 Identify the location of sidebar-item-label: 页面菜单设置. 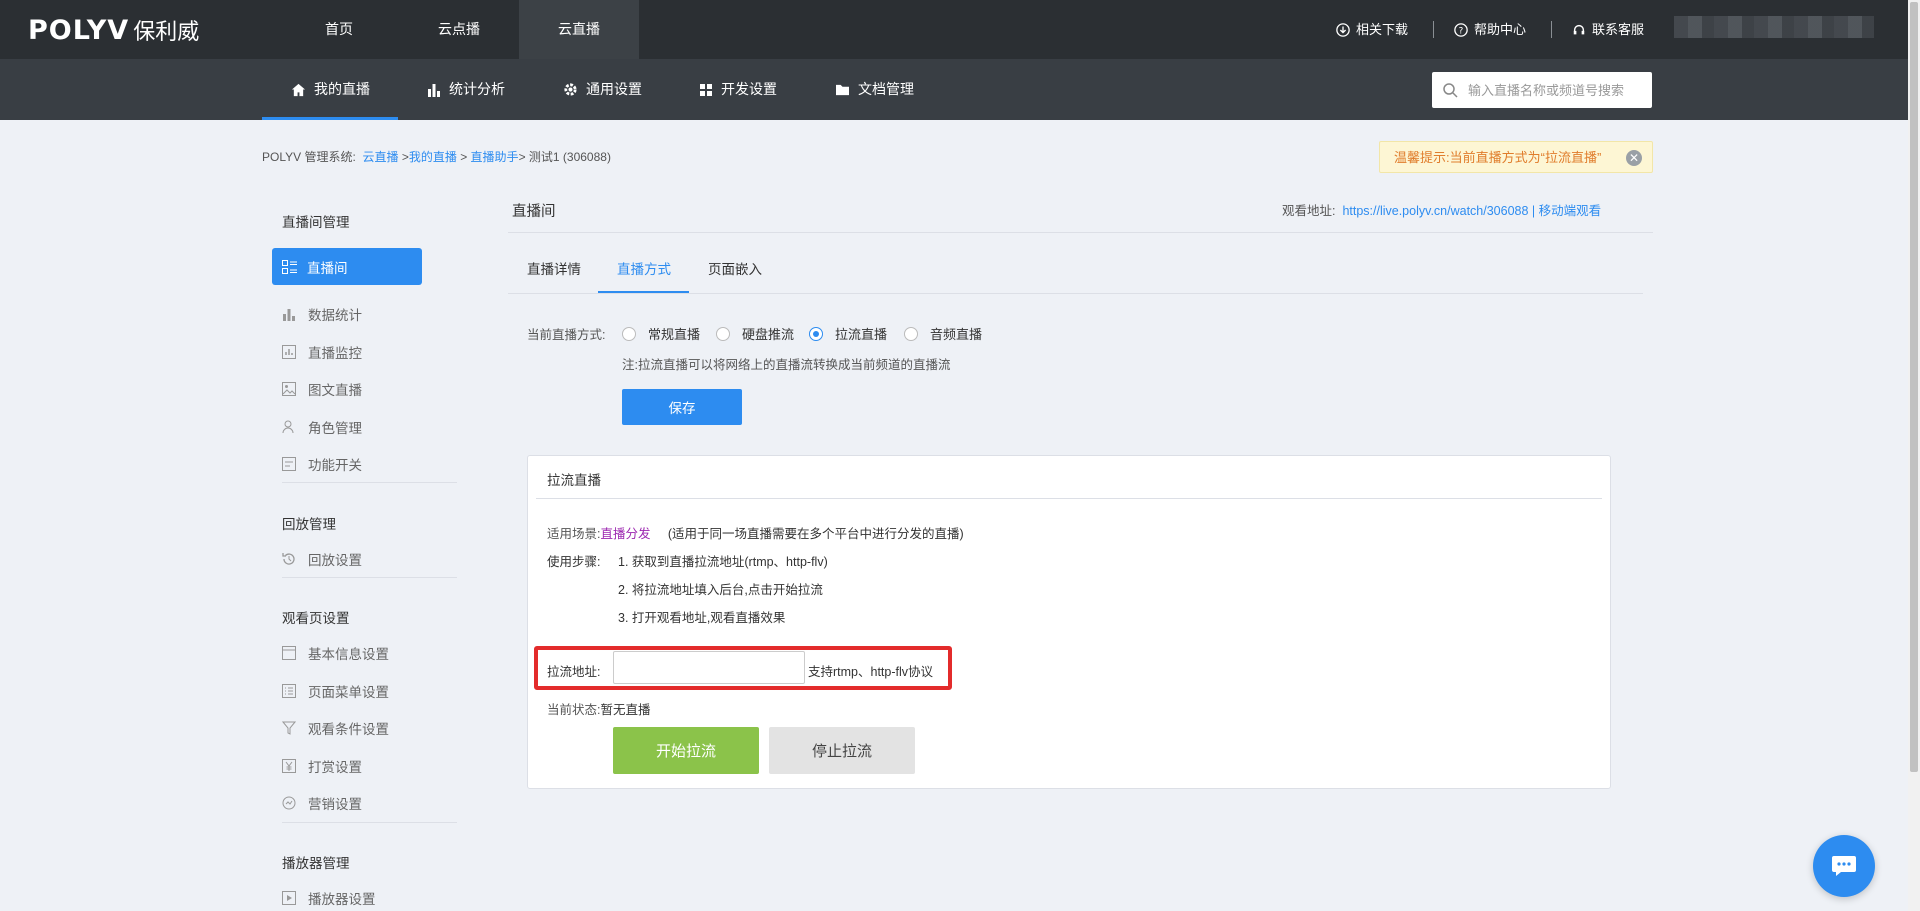
(348, 692).